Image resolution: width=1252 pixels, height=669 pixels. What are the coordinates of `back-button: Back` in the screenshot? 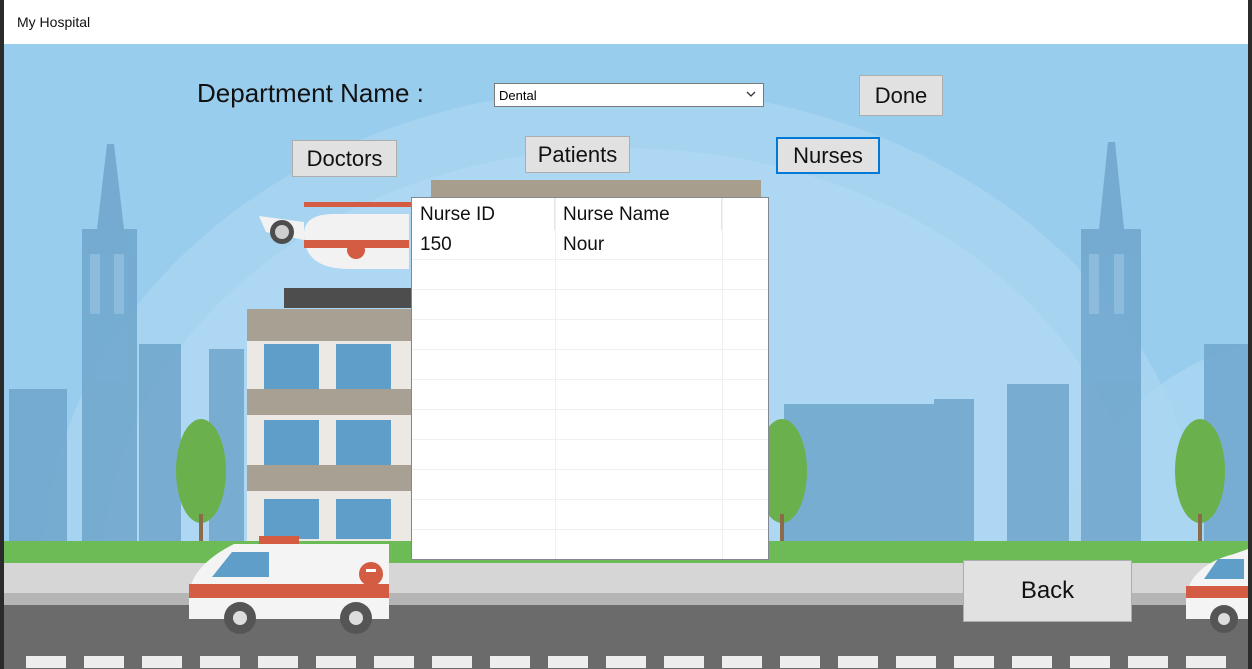 It's located at (1047, 591).